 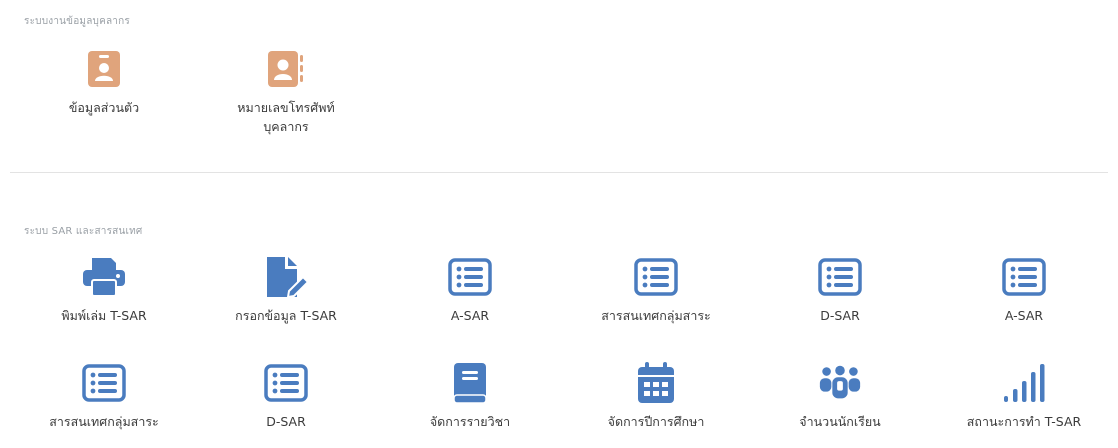 I want to click on manage-academic-year-label: จัดการปีการศึกษา, so click(x=656, y=421).